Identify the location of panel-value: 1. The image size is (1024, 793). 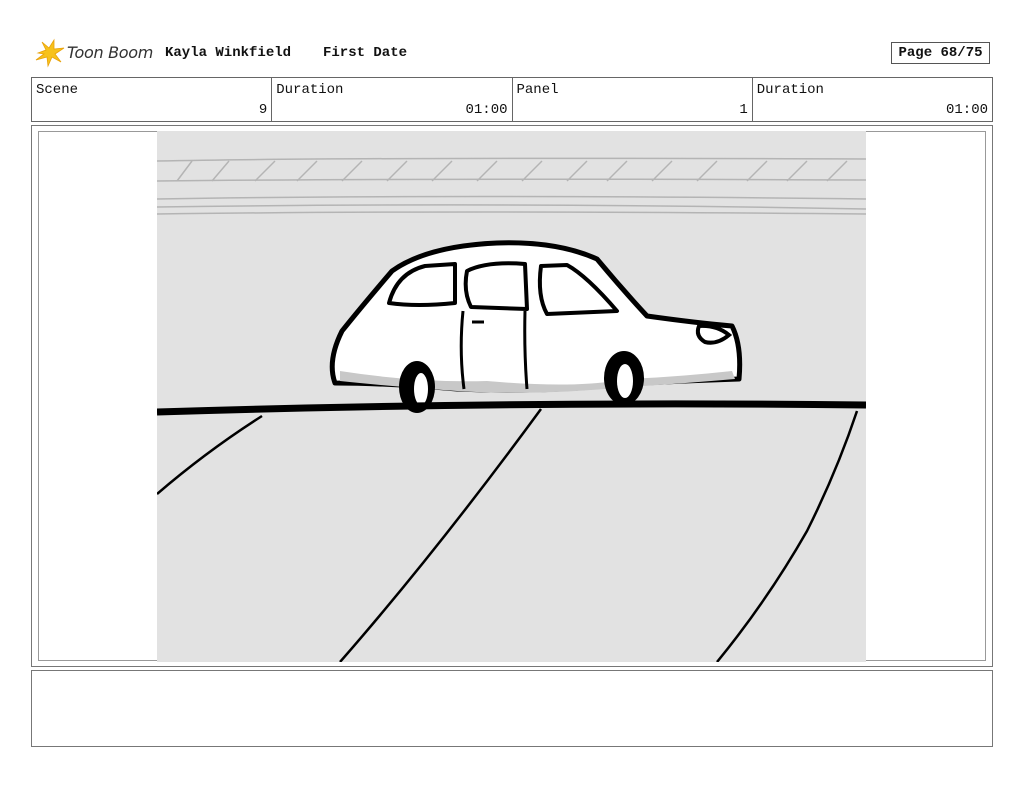
(743, 110).